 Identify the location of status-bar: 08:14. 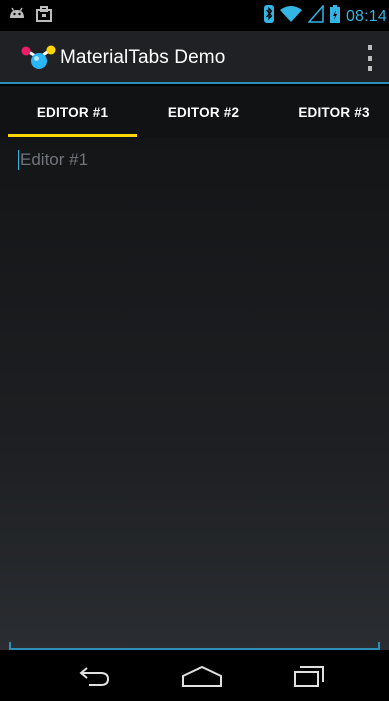
(194, 15).